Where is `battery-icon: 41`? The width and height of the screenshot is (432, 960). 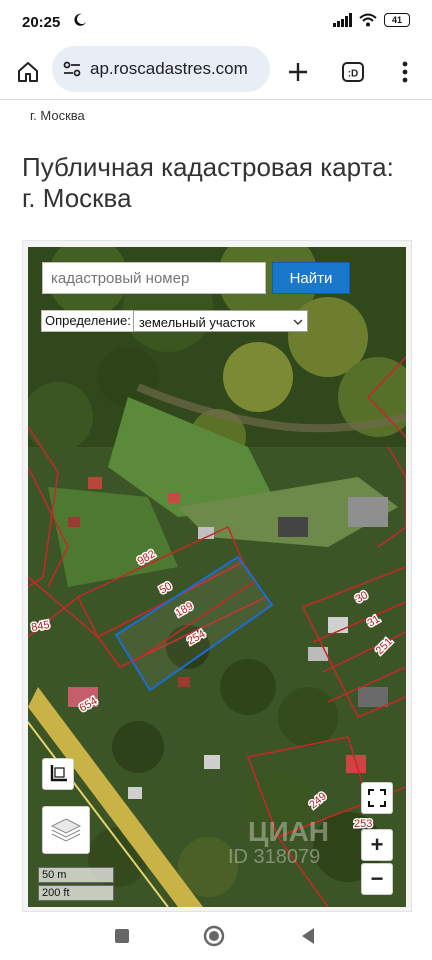 battery-icon: 41 is located at coordinates (397, 20).